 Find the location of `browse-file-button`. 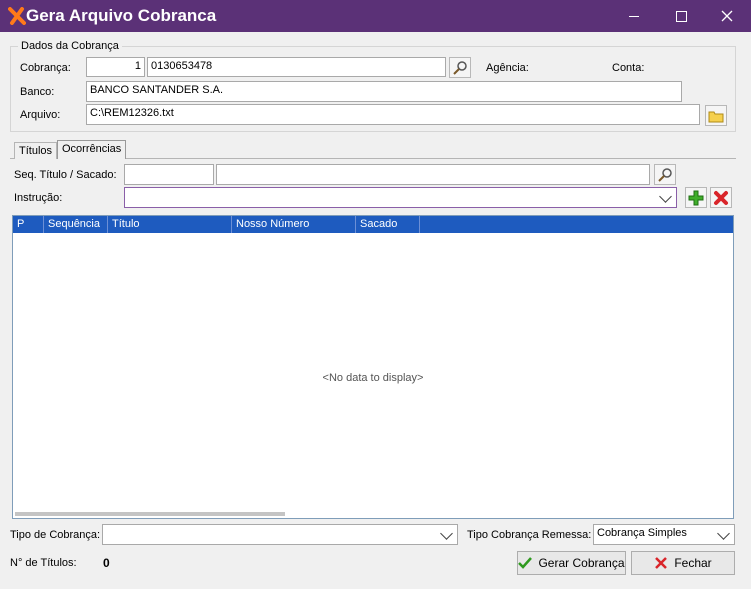

browse-file-button is located at coordinates (716, 115).